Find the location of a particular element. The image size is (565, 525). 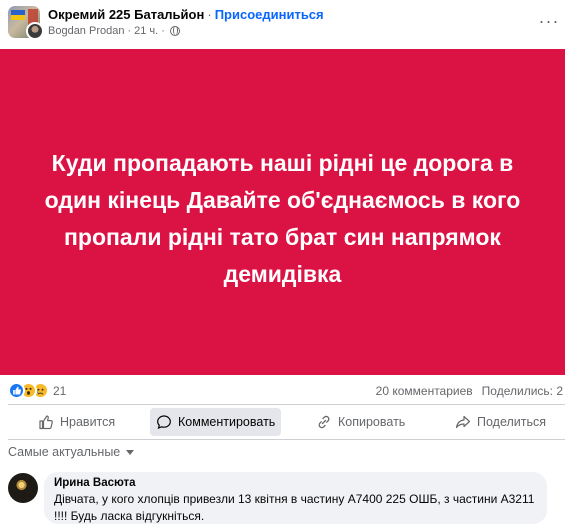

thumbs-up-icon is located at coordinates (46, 422).